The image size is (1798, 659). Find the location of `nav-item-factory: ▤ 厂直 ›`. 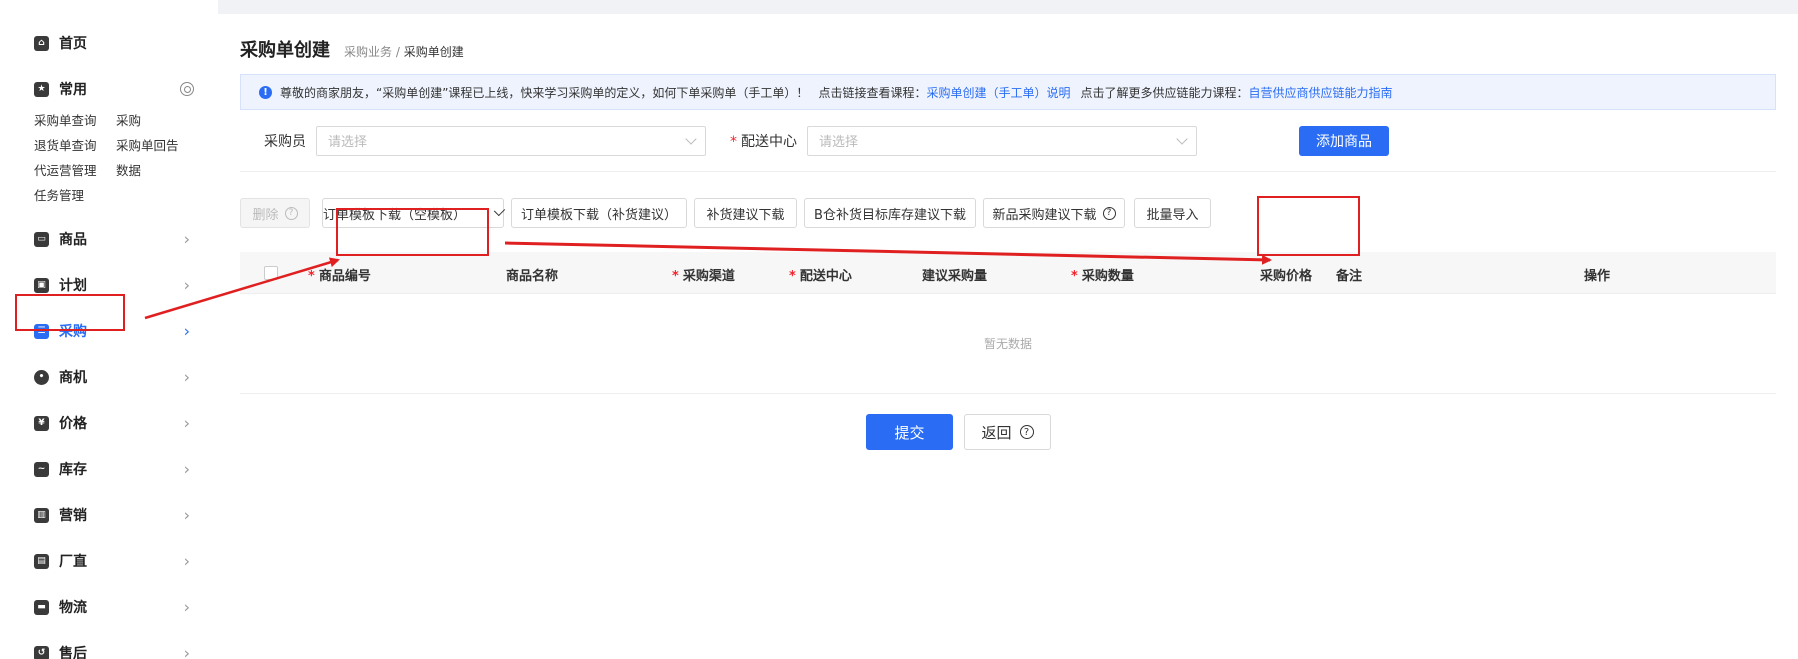

nav-item-factory: ▤ 厂直 › is located at coordinates (109, 561).